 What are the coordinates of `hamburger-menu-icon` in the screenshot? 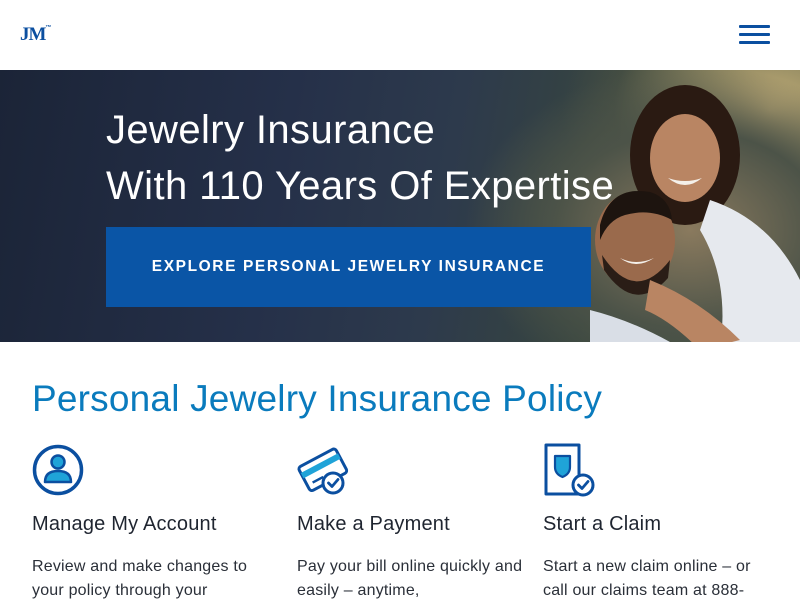 It's located at (755, 35).